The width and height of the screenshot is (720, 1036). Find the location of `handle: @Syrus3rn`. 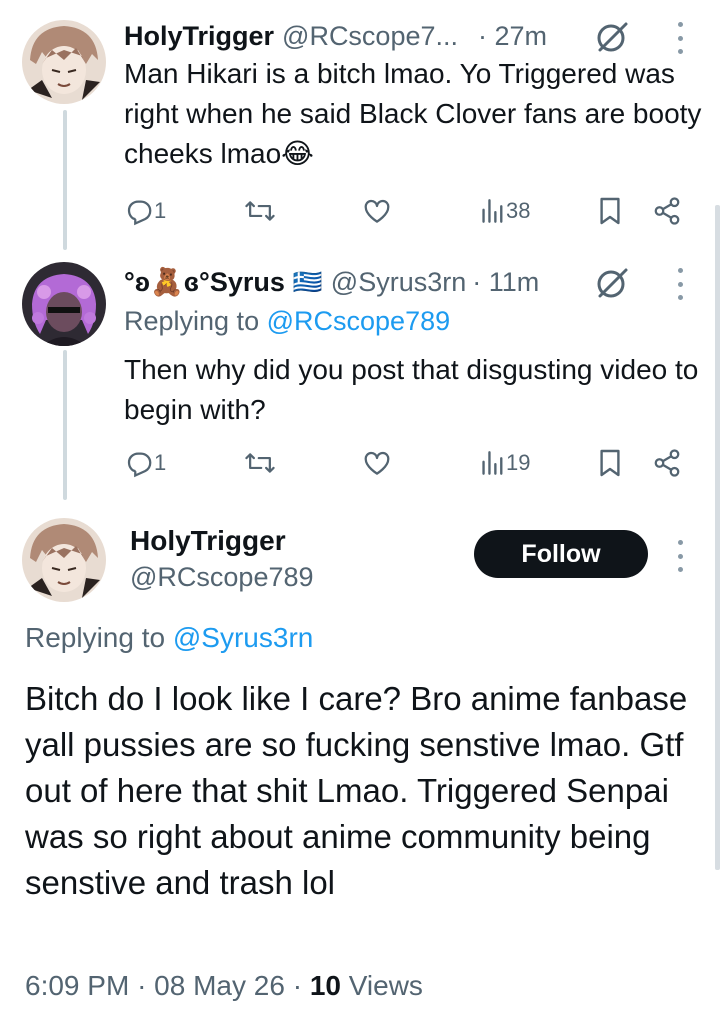

handle: @Syrus3rn is located at coordinates (398, 282).